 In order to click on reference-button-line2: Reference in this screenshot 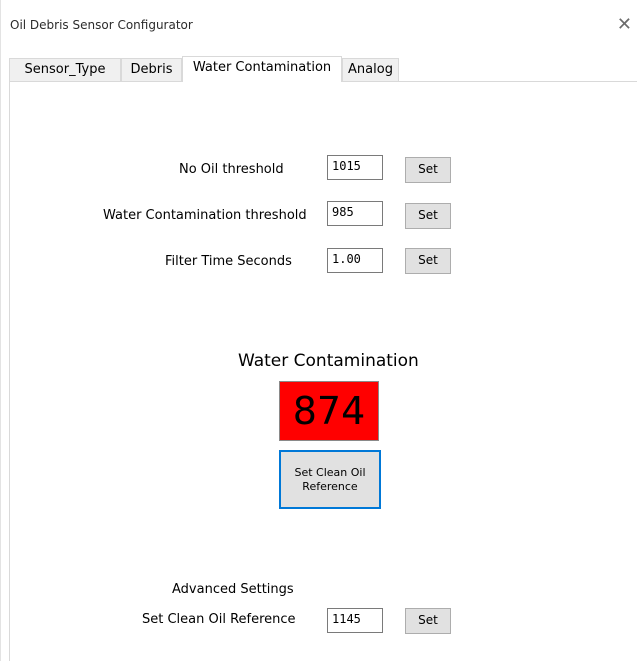, I will do `click(330, 486)`.